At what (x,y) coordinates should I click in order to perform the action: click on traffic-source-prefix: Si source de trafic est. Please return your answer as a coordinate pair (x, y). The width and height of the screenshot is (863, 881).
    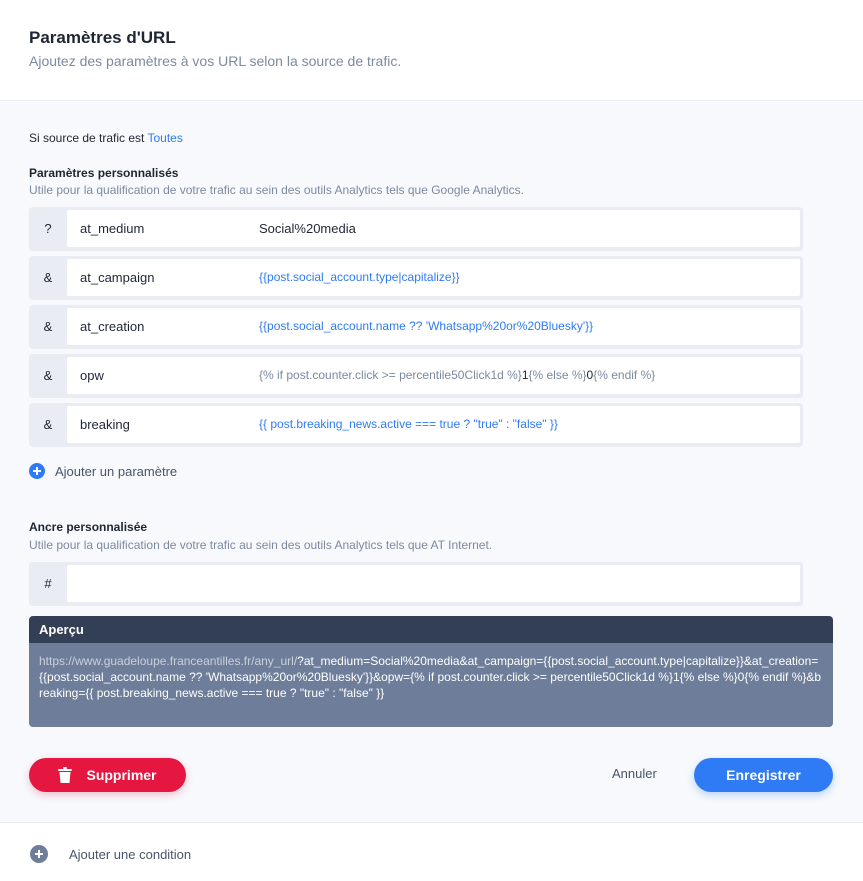
    Looking at the image, I should click on (88, 138).